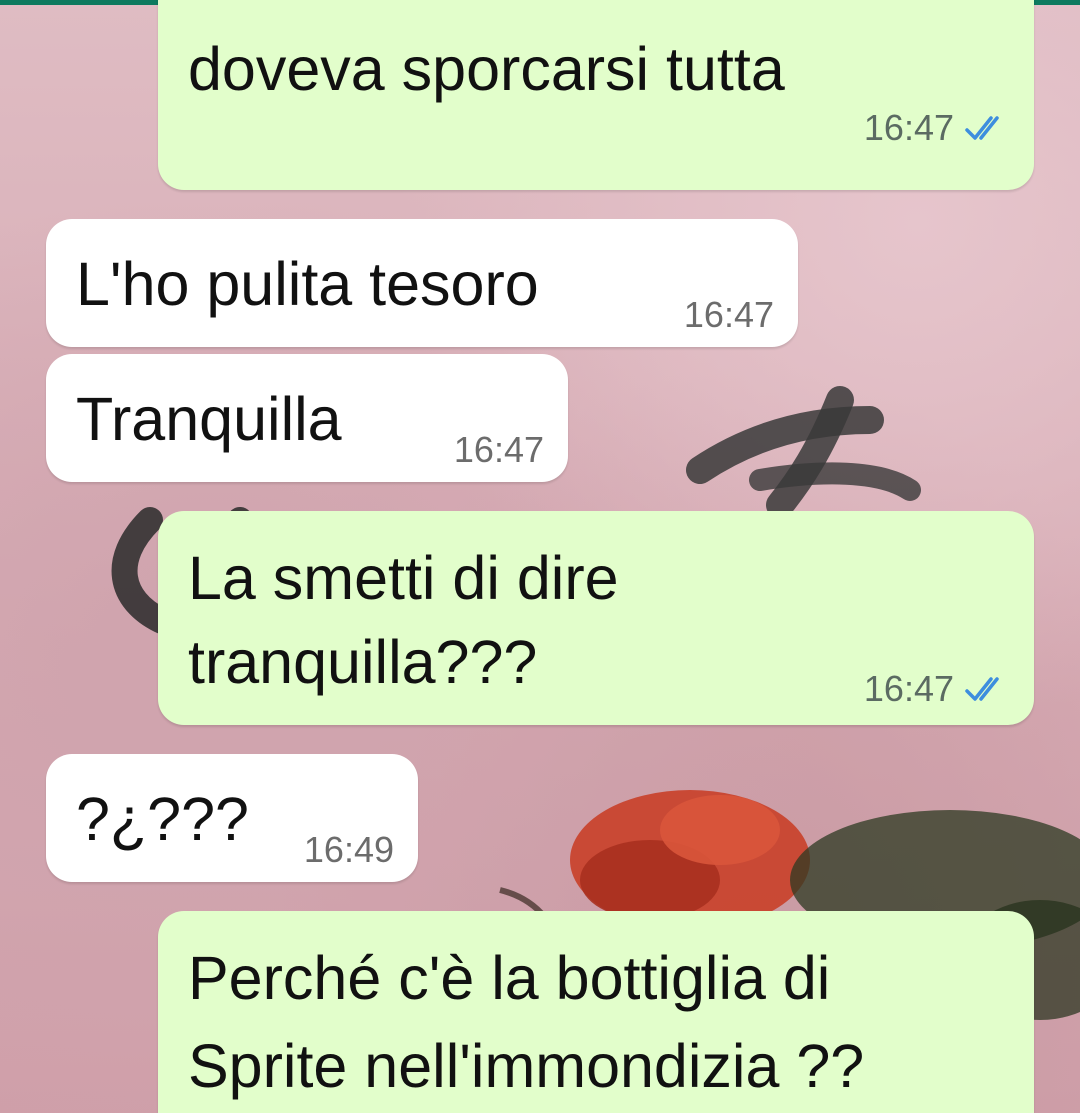  I want to click on message-text: ?¿???, so click(162, 819).